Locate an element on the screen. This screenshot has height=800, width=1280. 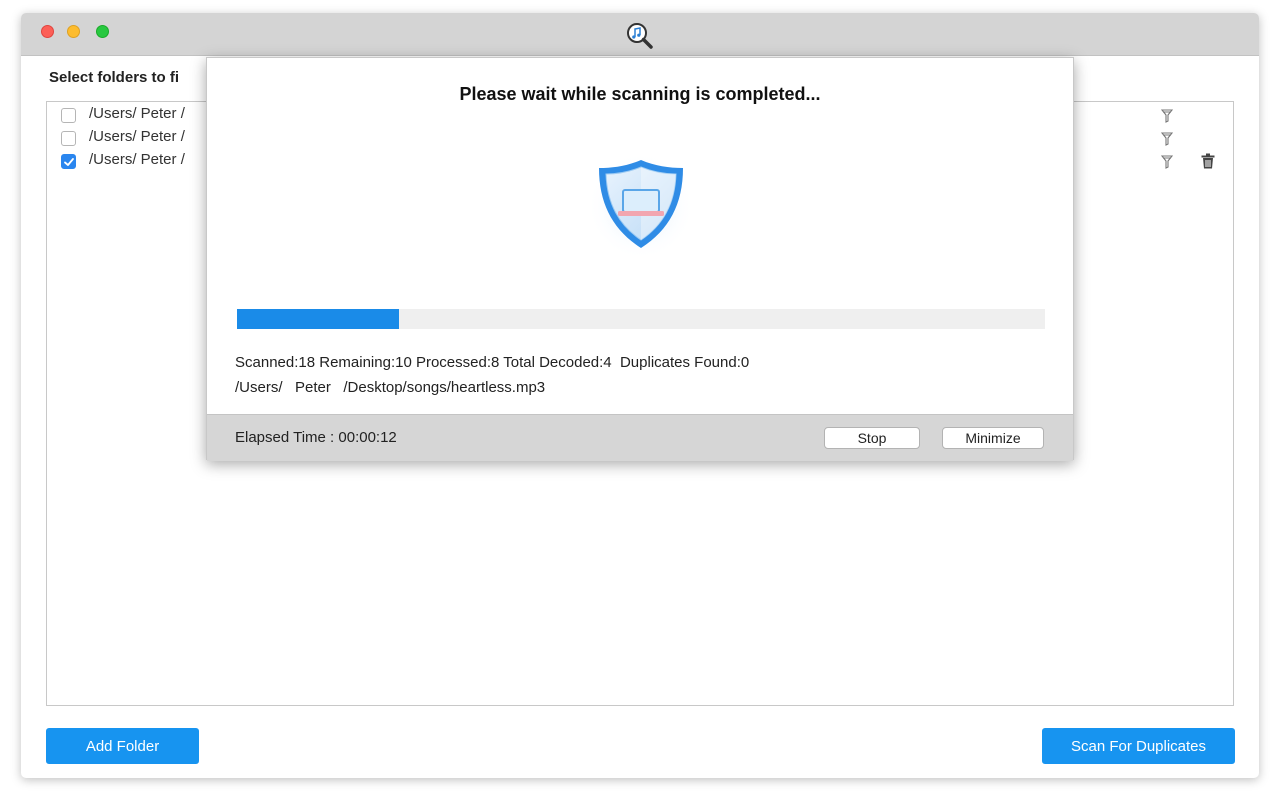
checkmark-icon is located at coordinates (69, 162).